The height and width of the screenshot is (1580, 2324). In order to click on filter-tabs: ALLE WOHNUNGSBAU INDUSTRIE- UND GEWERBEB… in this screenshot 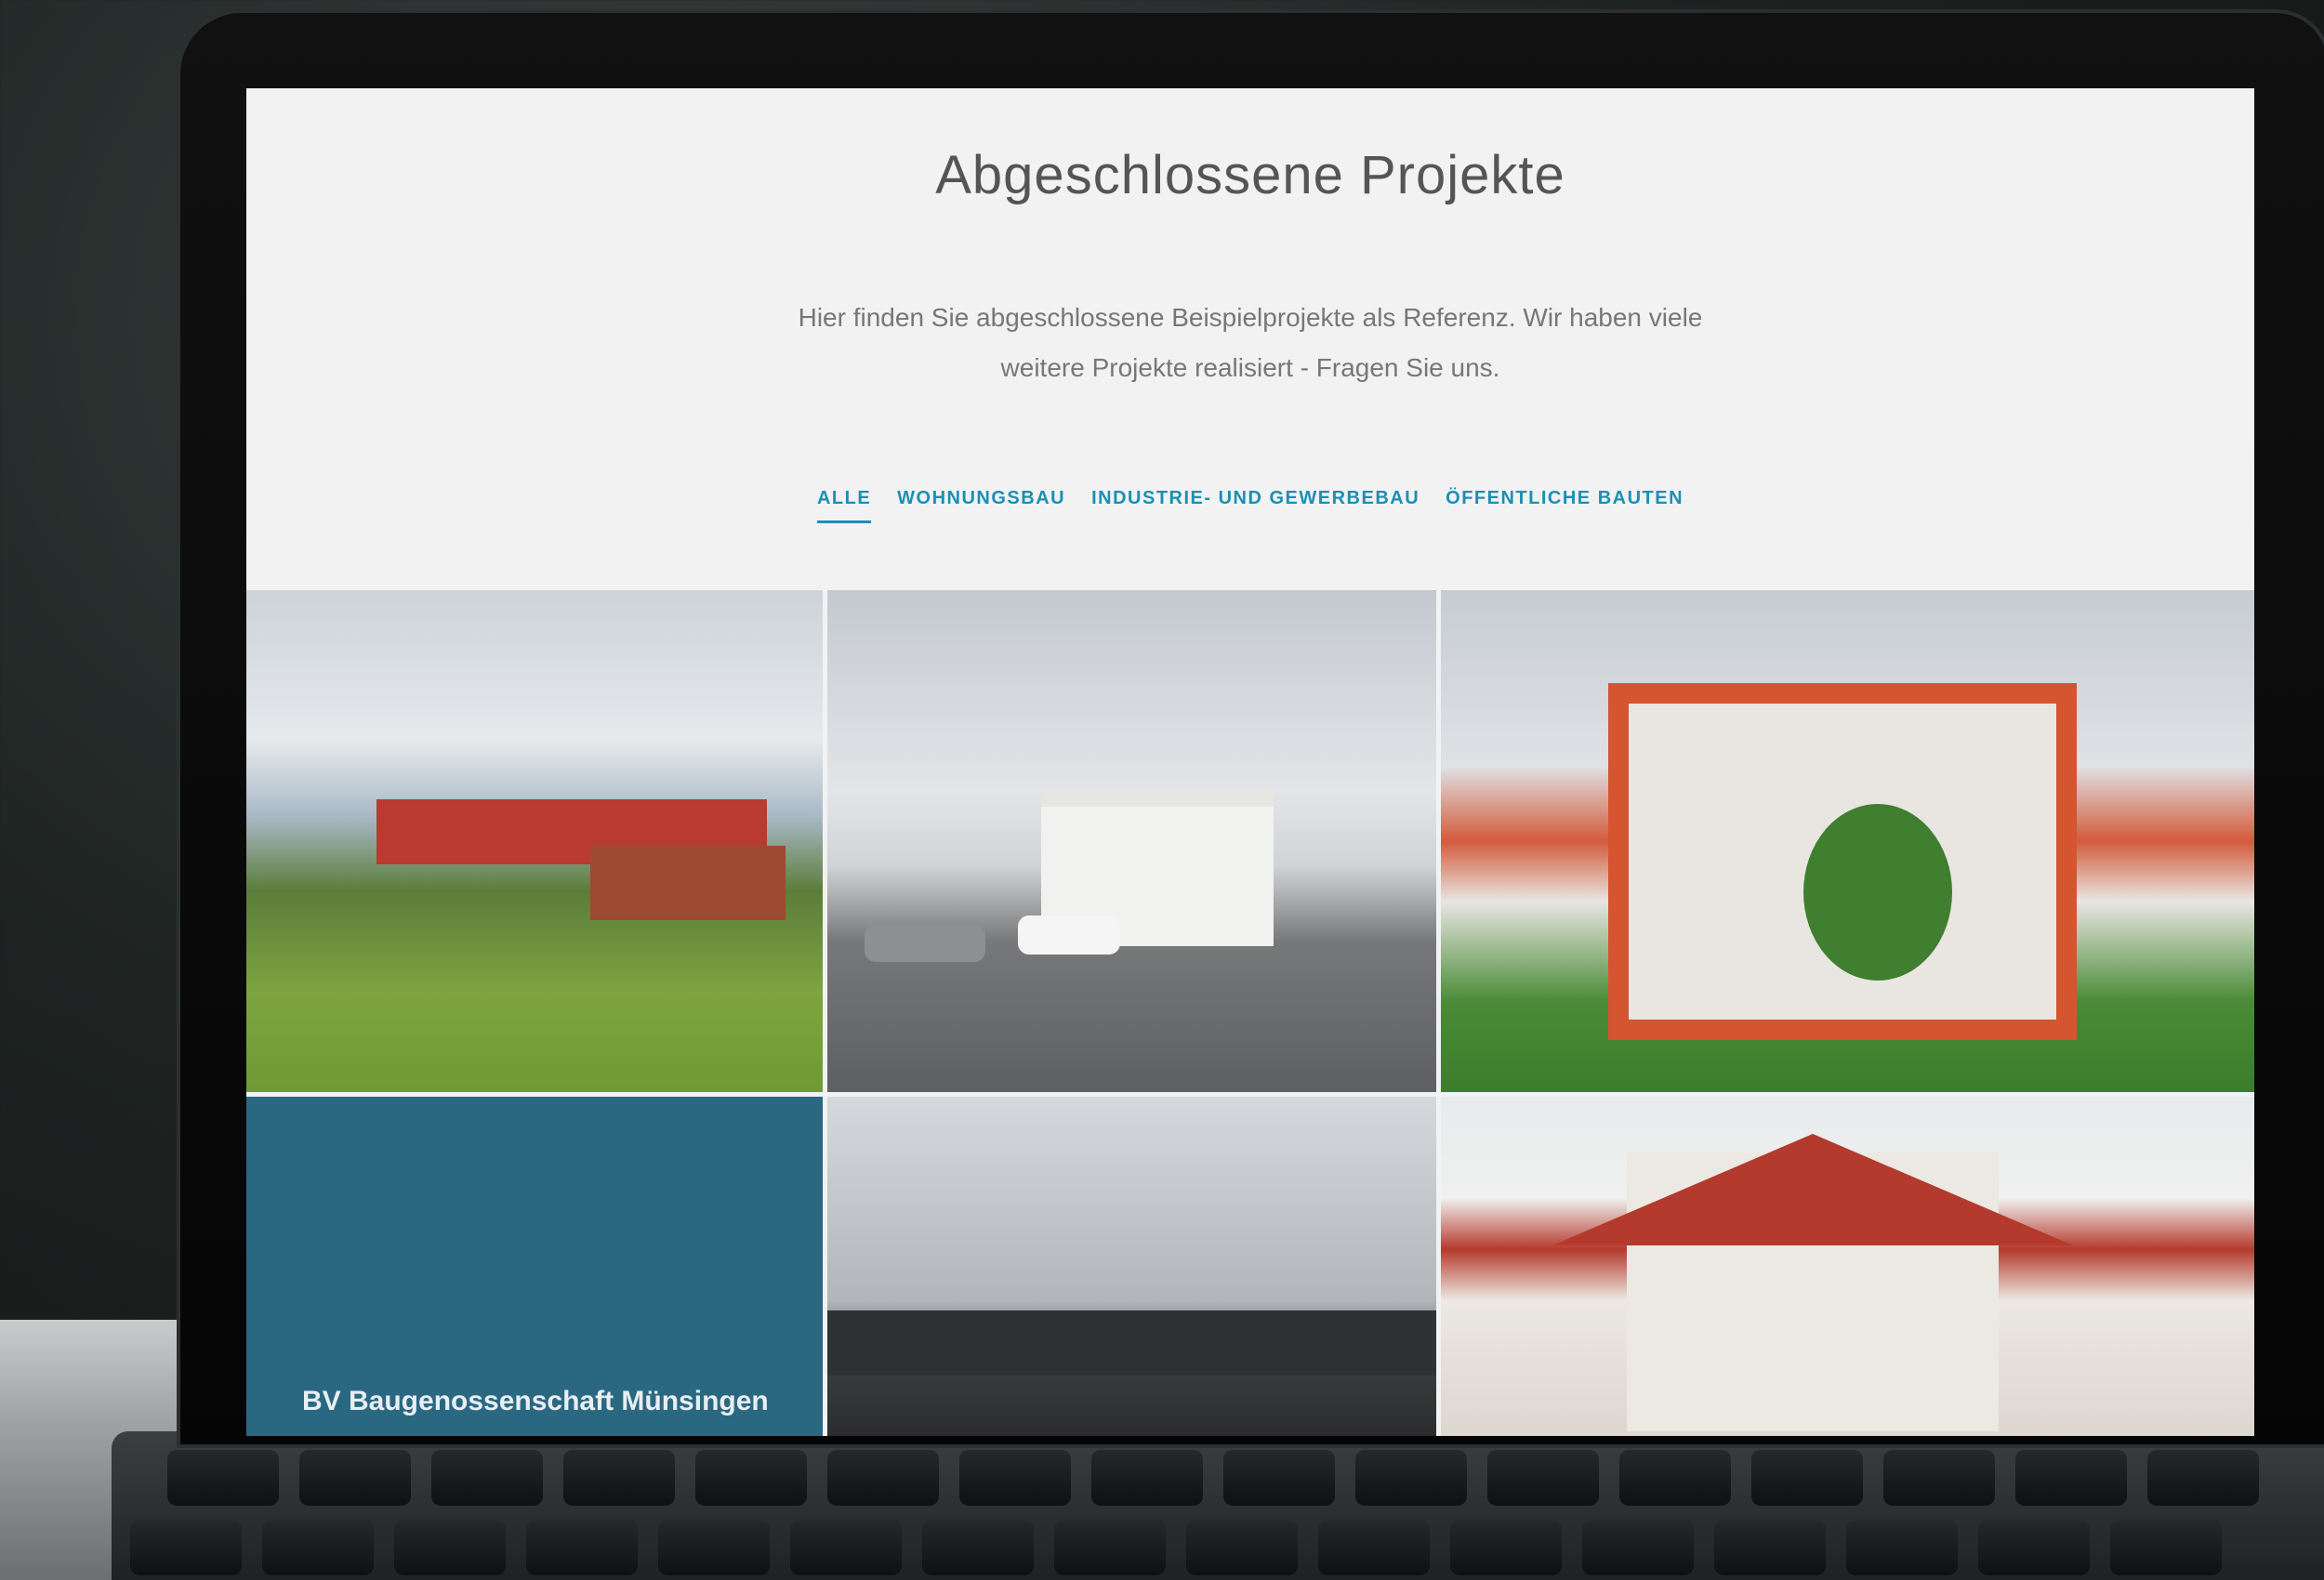, I will do `click(1250, 505)`.